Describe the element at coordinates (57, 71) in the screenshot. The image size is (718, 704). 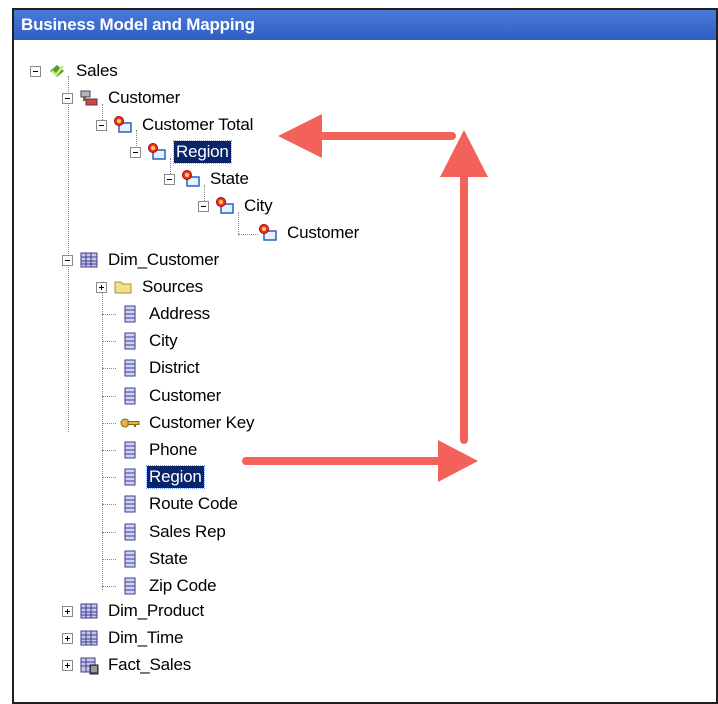
I see `business-model-check-icon` at that location.